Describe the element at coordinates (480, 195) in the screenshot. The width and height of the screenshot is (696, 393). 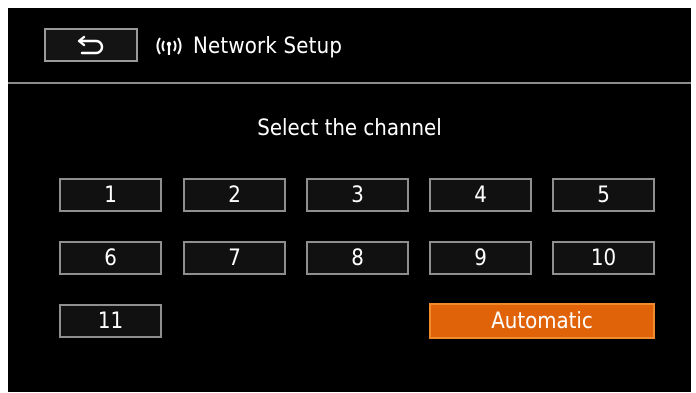
I see `channel-4-button: 4` at that location.